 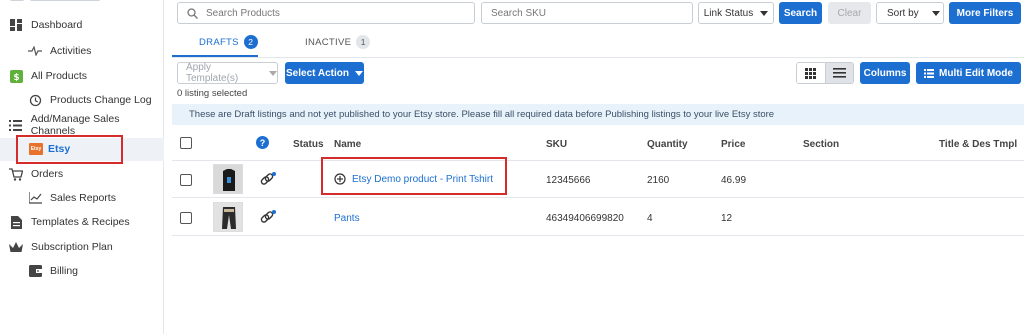 I want to click on table-list-icon, so click(x=929, y=73).